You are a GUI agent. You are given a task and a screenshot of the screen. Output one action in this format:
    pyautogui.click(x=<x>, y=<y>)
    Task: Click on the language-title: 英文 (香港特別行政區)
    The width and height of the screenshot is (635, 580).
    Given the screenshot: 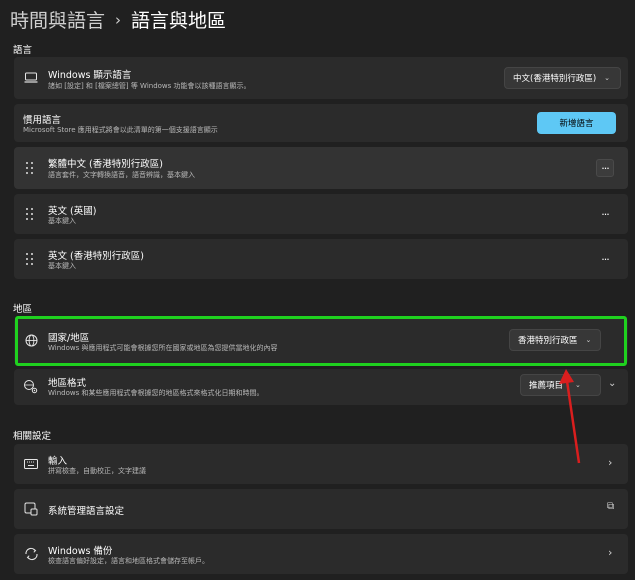 What is the action you would take?
    pyautogui.click(x=96, y=256)
    